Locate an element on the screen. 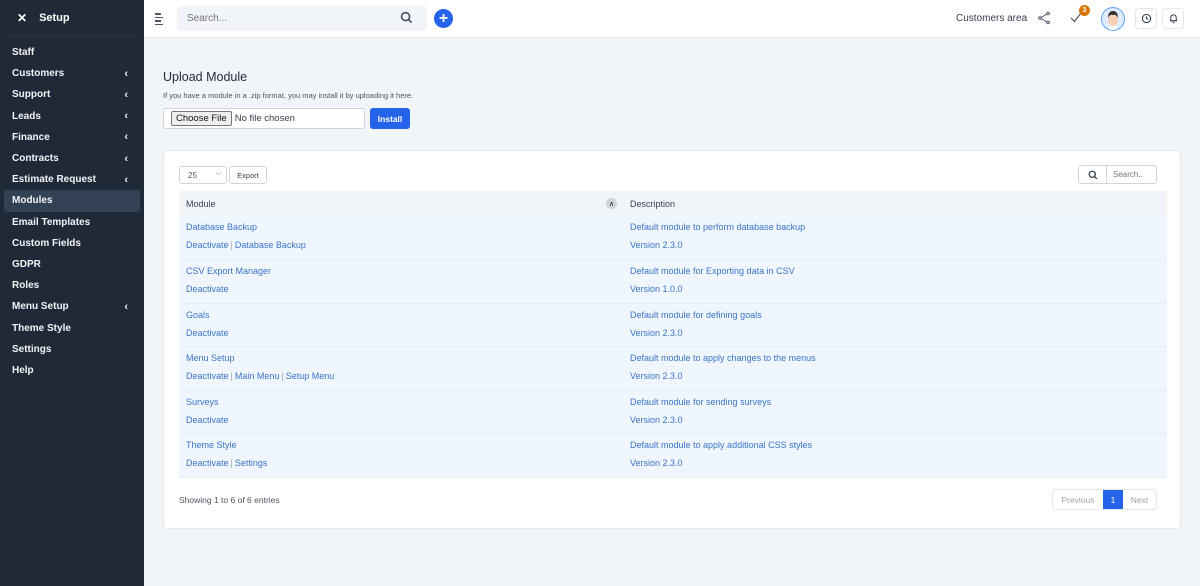 Image resolution: width=1200 pixels, height=586 pixels. module-name: Menu Setup is located at coordinates (401, 358).